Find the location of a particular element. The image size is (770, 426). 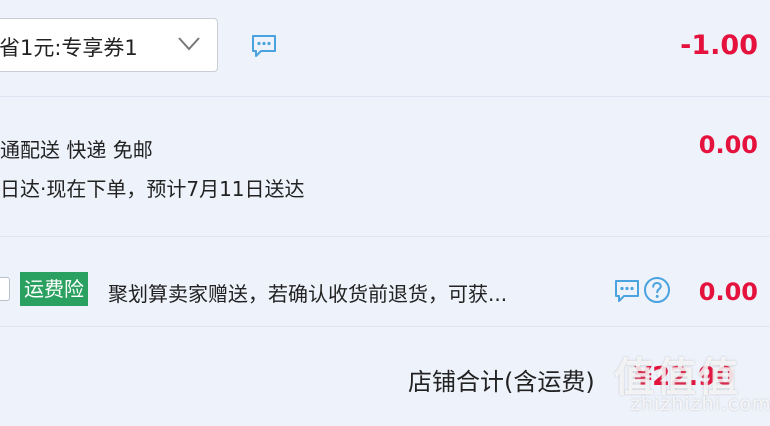

delivery-fee-amount: 0.00 is located at coordinates (728, 145).